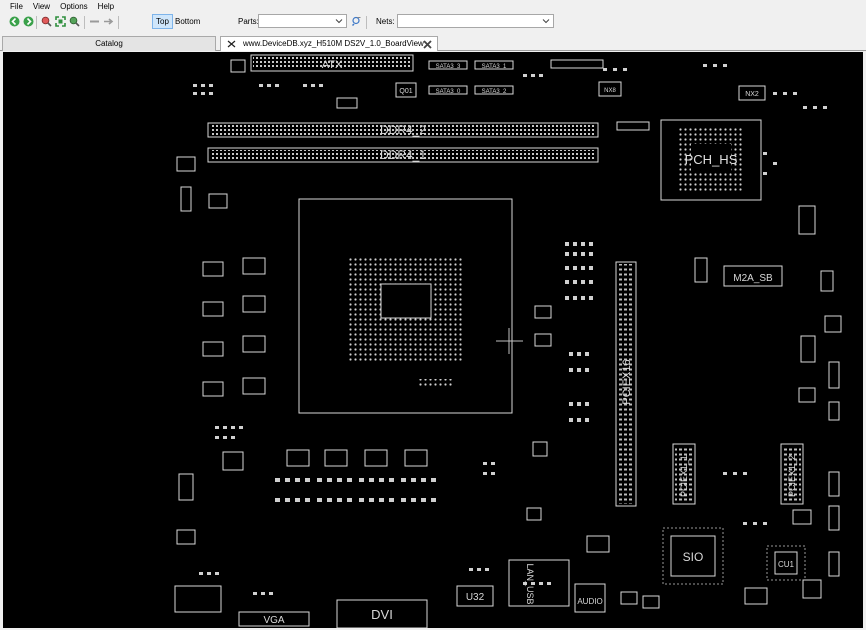 This screenshot has height=630, width=866. I want to click on lan-label: LAN_USB, so click(530, 583).